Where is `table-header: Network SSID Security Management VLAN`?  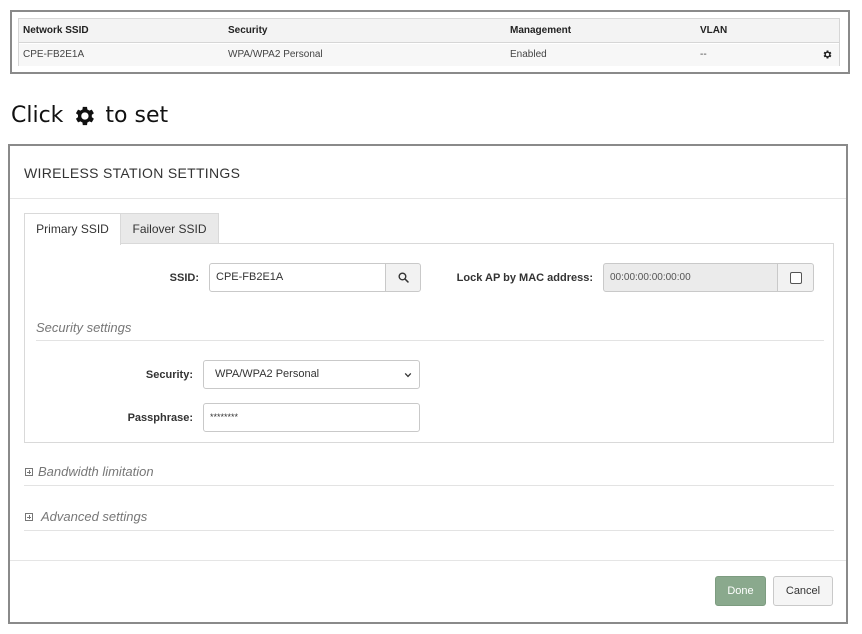 table-header: Network SSID Security Management VLAN is located at coordinates (429, 31).